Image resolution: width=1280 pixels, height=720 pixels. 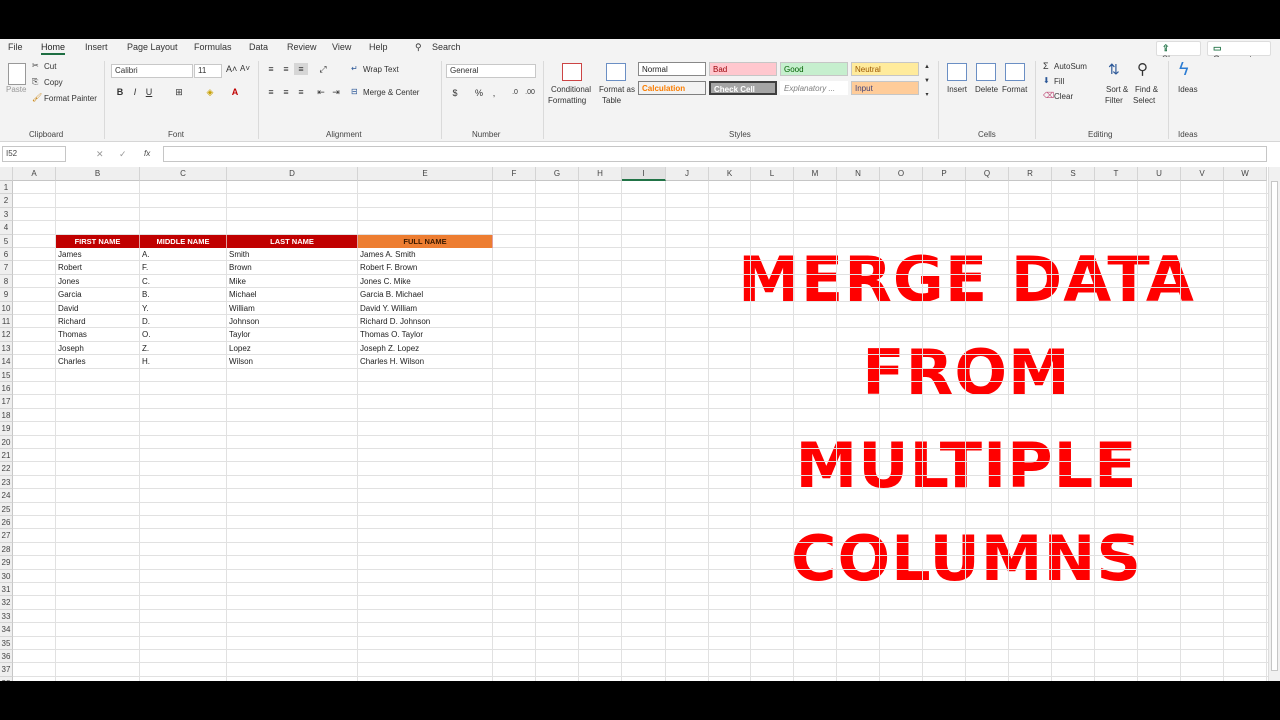 I want to click on merge-center-button: Merge & Center, so click(x=391, y=92).